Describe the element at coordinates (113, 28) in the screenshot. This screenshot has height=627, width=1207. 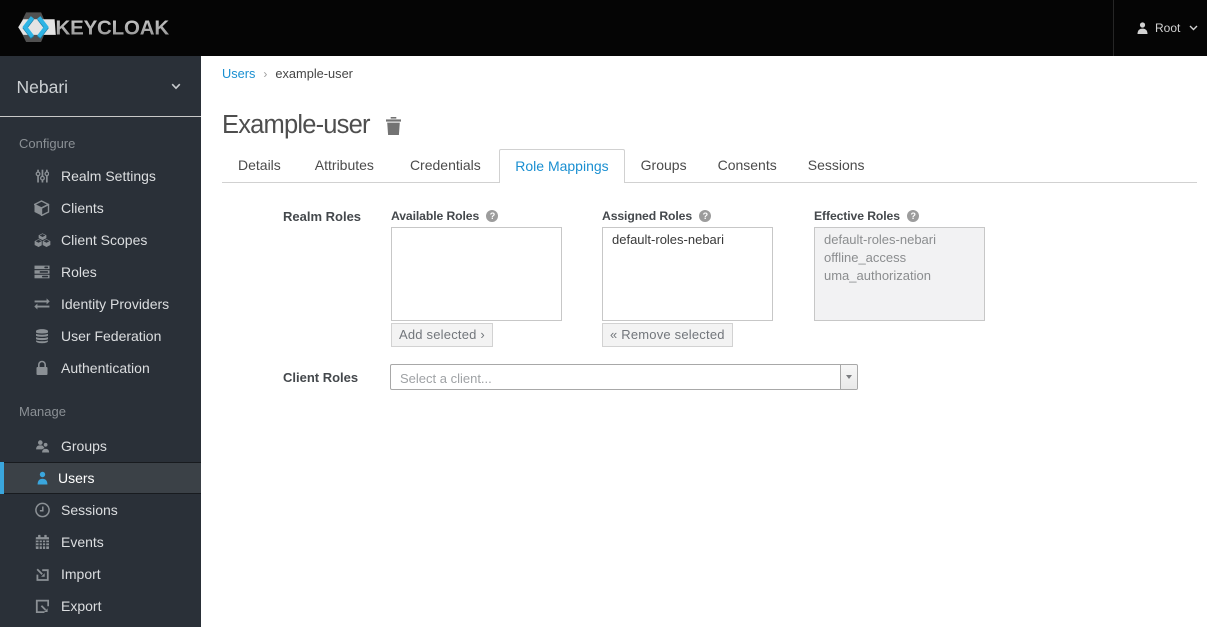
I see `svg-text: KEYCLOAK` at that location.